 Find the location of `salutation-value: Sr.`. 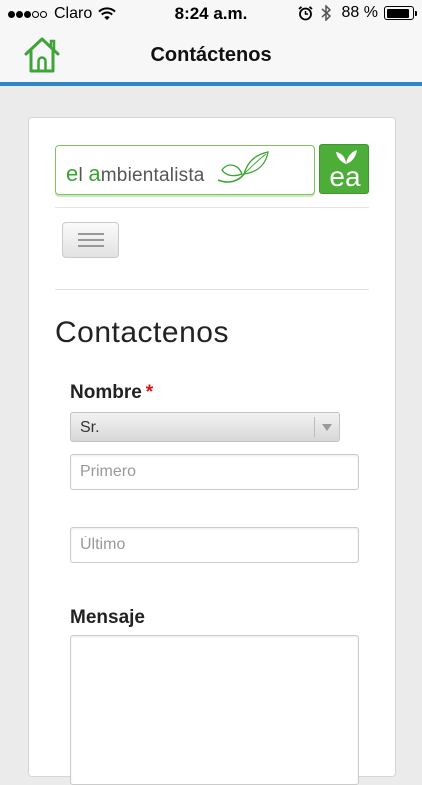

salutation-value: Sr. is located at coordinates (90, 427).